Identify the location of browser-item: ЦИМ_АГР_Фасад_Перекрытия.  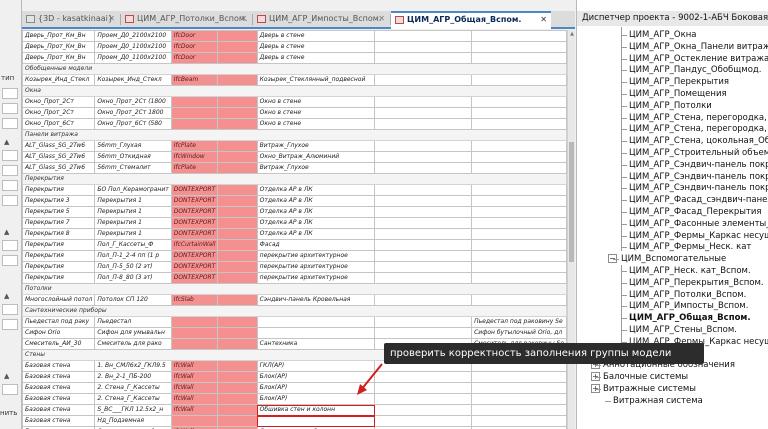
(695, 212).